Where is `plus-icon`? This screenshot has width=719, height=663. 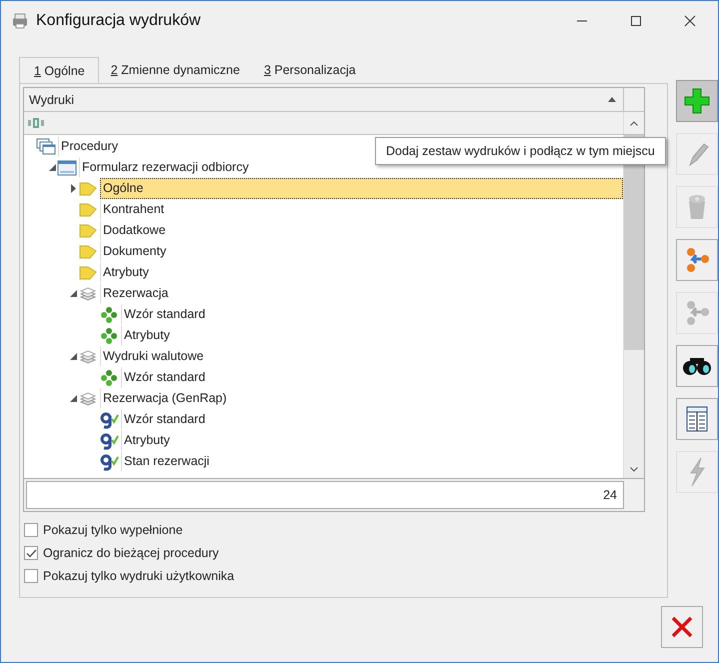
plus-icon is located at coordinates (697, 101).